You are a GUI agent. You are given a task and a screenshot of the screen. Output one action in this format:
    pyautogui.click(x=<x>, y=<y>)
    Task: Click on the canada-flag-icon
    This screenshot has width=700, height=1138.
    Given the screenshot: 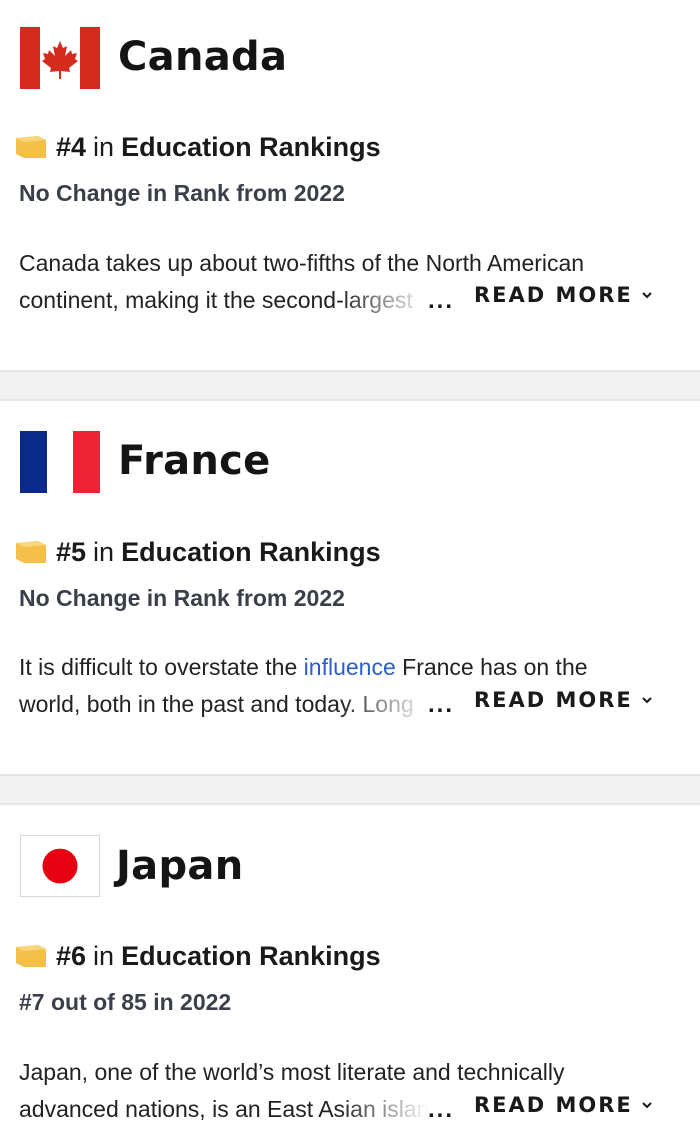 What is the action you would take?
    pyautogui.click(x=60, y=58)
    